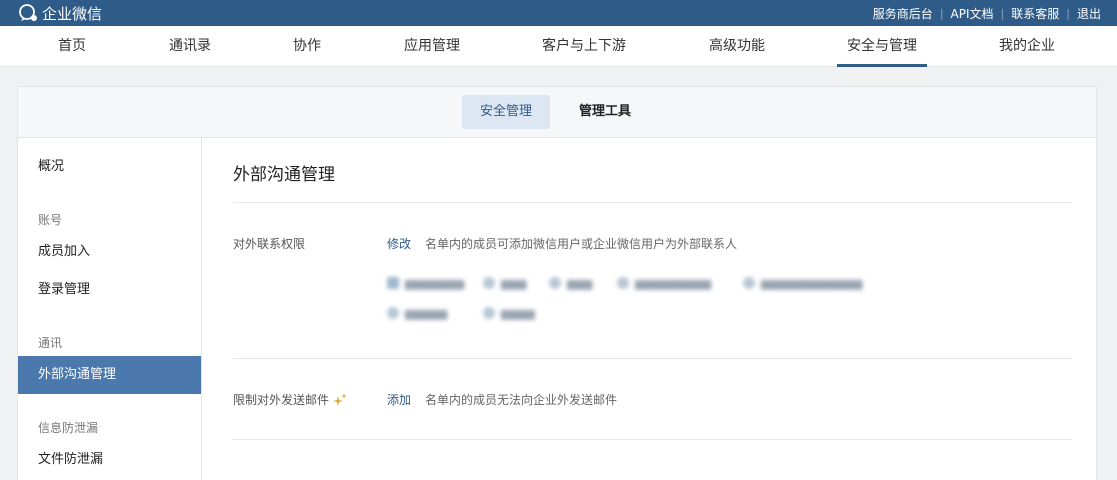  What do you see at coordinates (109, 460) in the screenshot?
I see `sidebar-item-file-leak-prevention: 文件防泄漏` at bounding box center [109, 460].